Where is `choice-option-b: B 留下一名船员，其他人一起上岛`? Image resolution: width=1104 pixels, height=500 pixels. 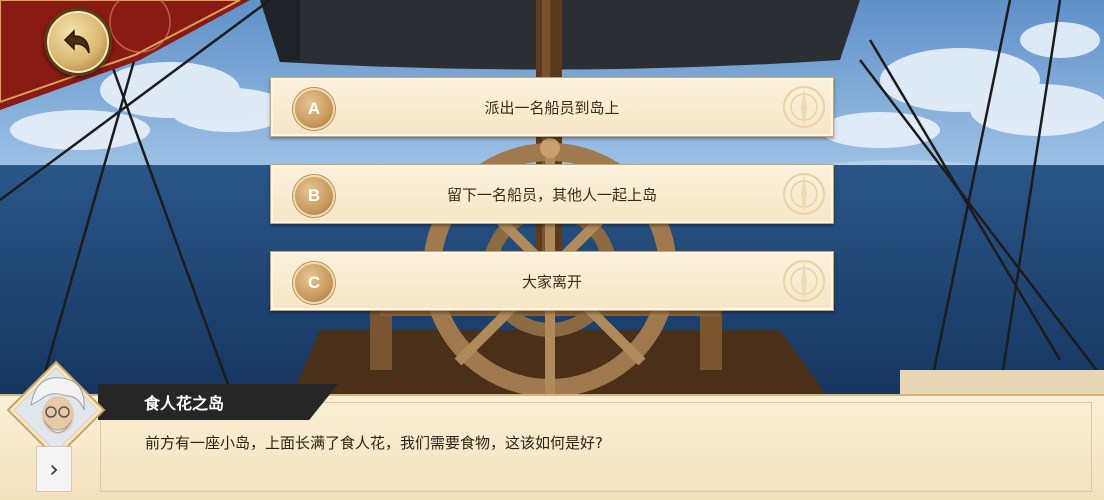 choice-option-b: B 留下一名船员，其他人一起上岛 is located at coordinates (552, 194).